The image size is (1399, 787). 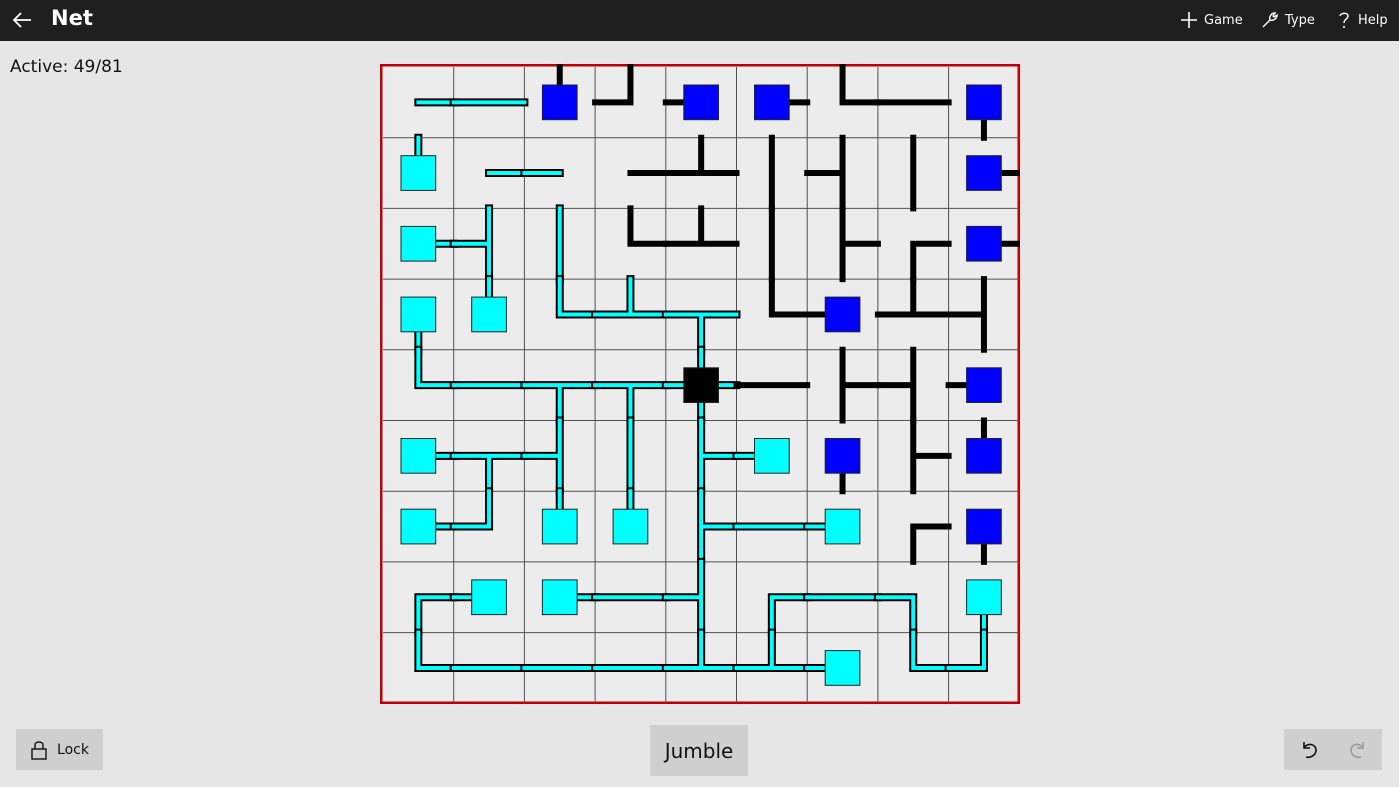 I want to click on lock-button: Lock, so click(x=59, y=749).